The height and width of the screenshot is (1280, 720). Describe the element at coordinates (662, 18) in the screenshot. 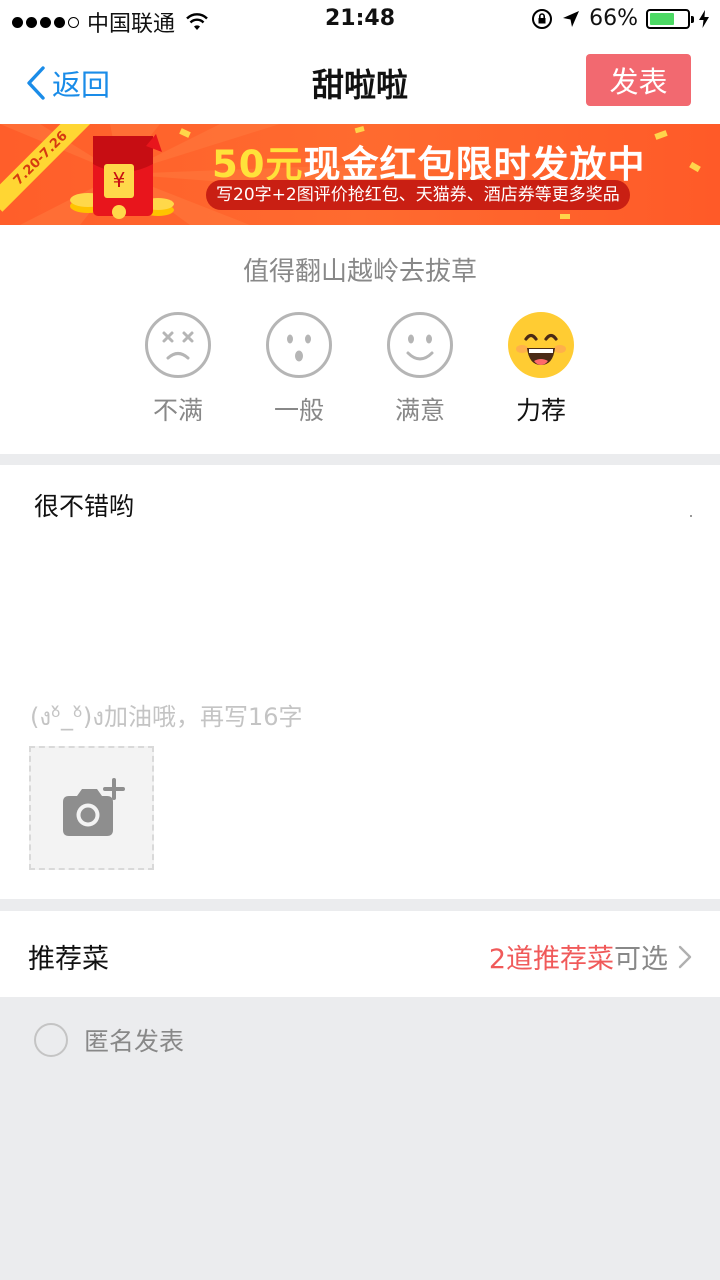

I see `battery-level` at that location.